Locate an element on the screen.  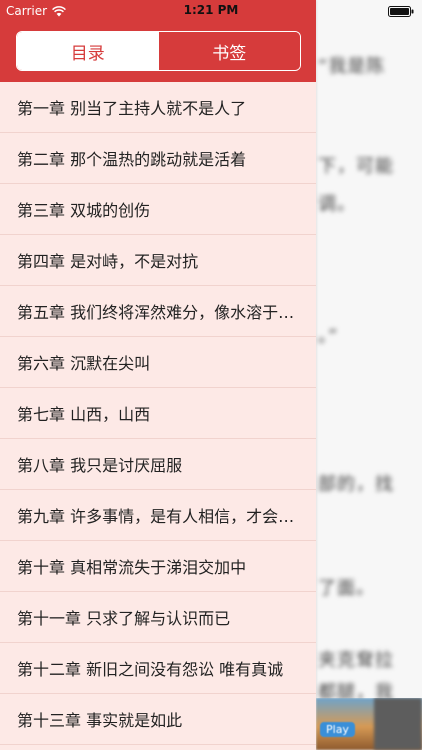
segmented-control: 目录 书签 is located at coordinates (158, 51).